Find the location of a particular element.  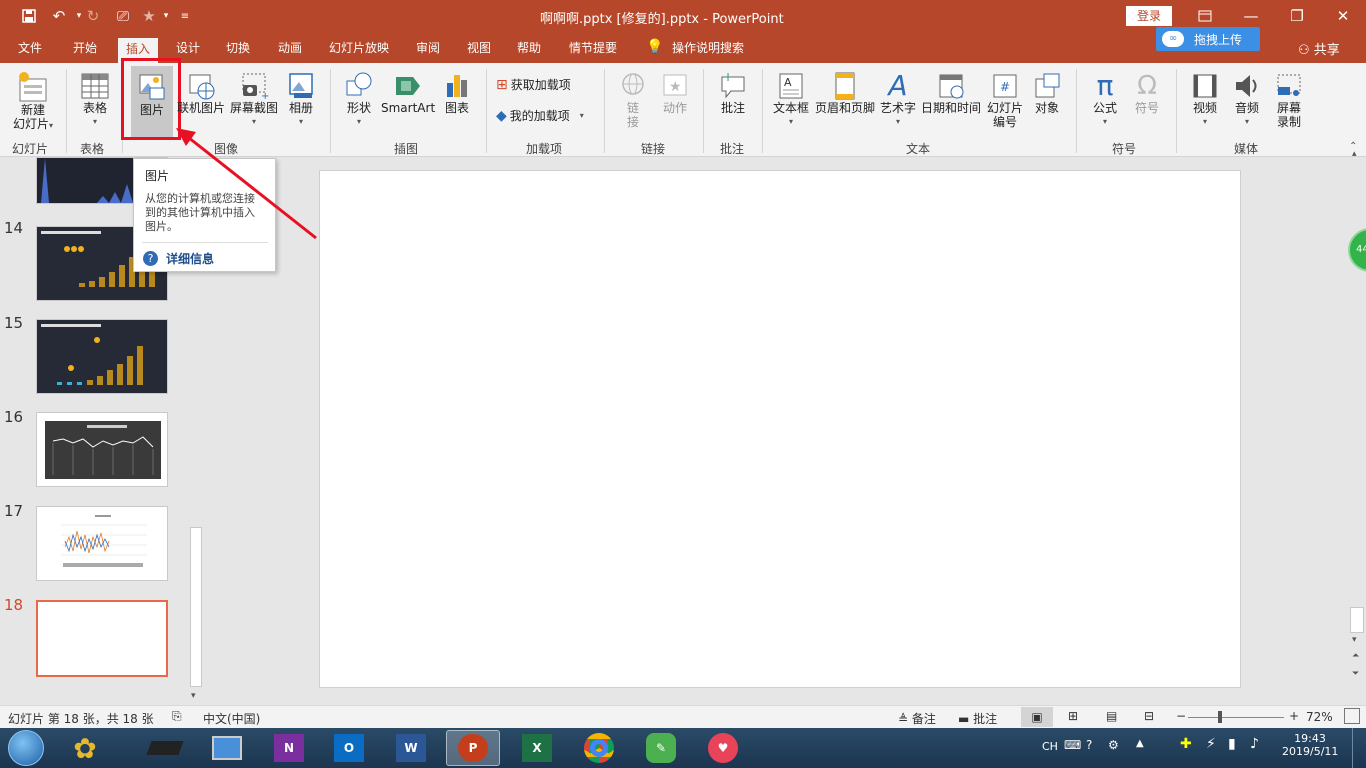

tab-storyboard: 情节提要 is located at coordinates (593, 50).